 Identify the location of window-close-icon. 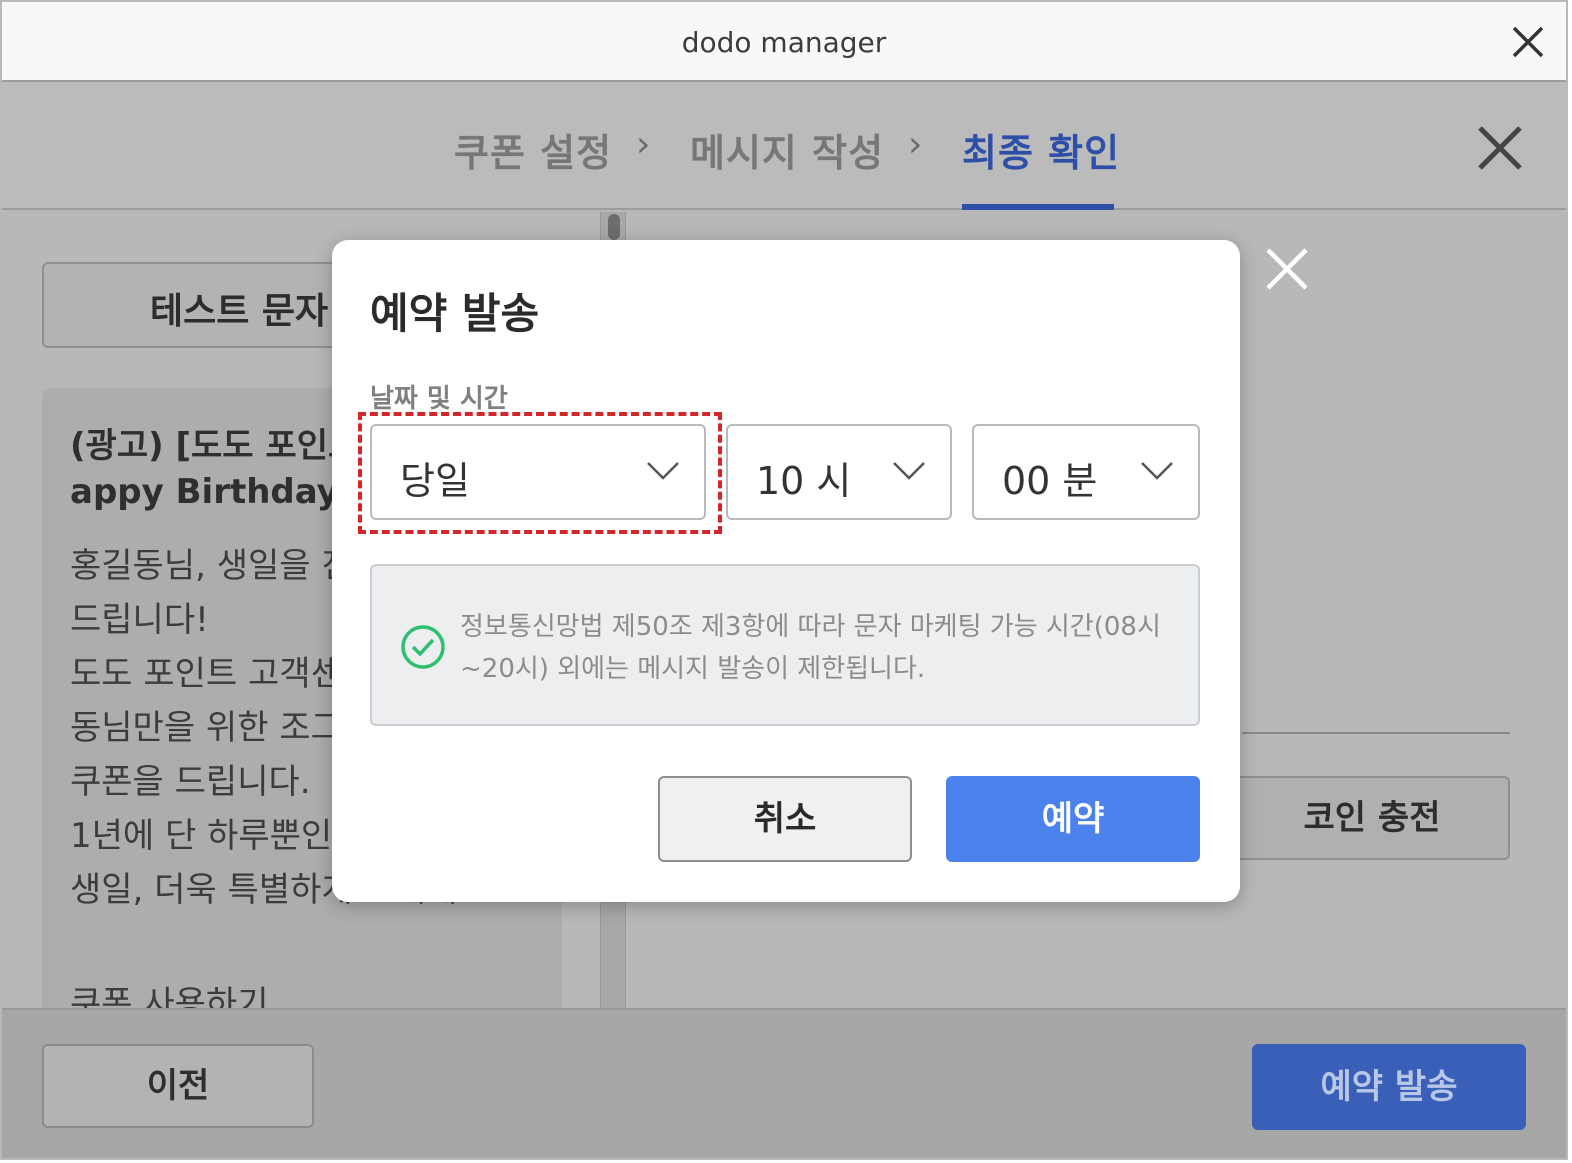
(1528, 42).